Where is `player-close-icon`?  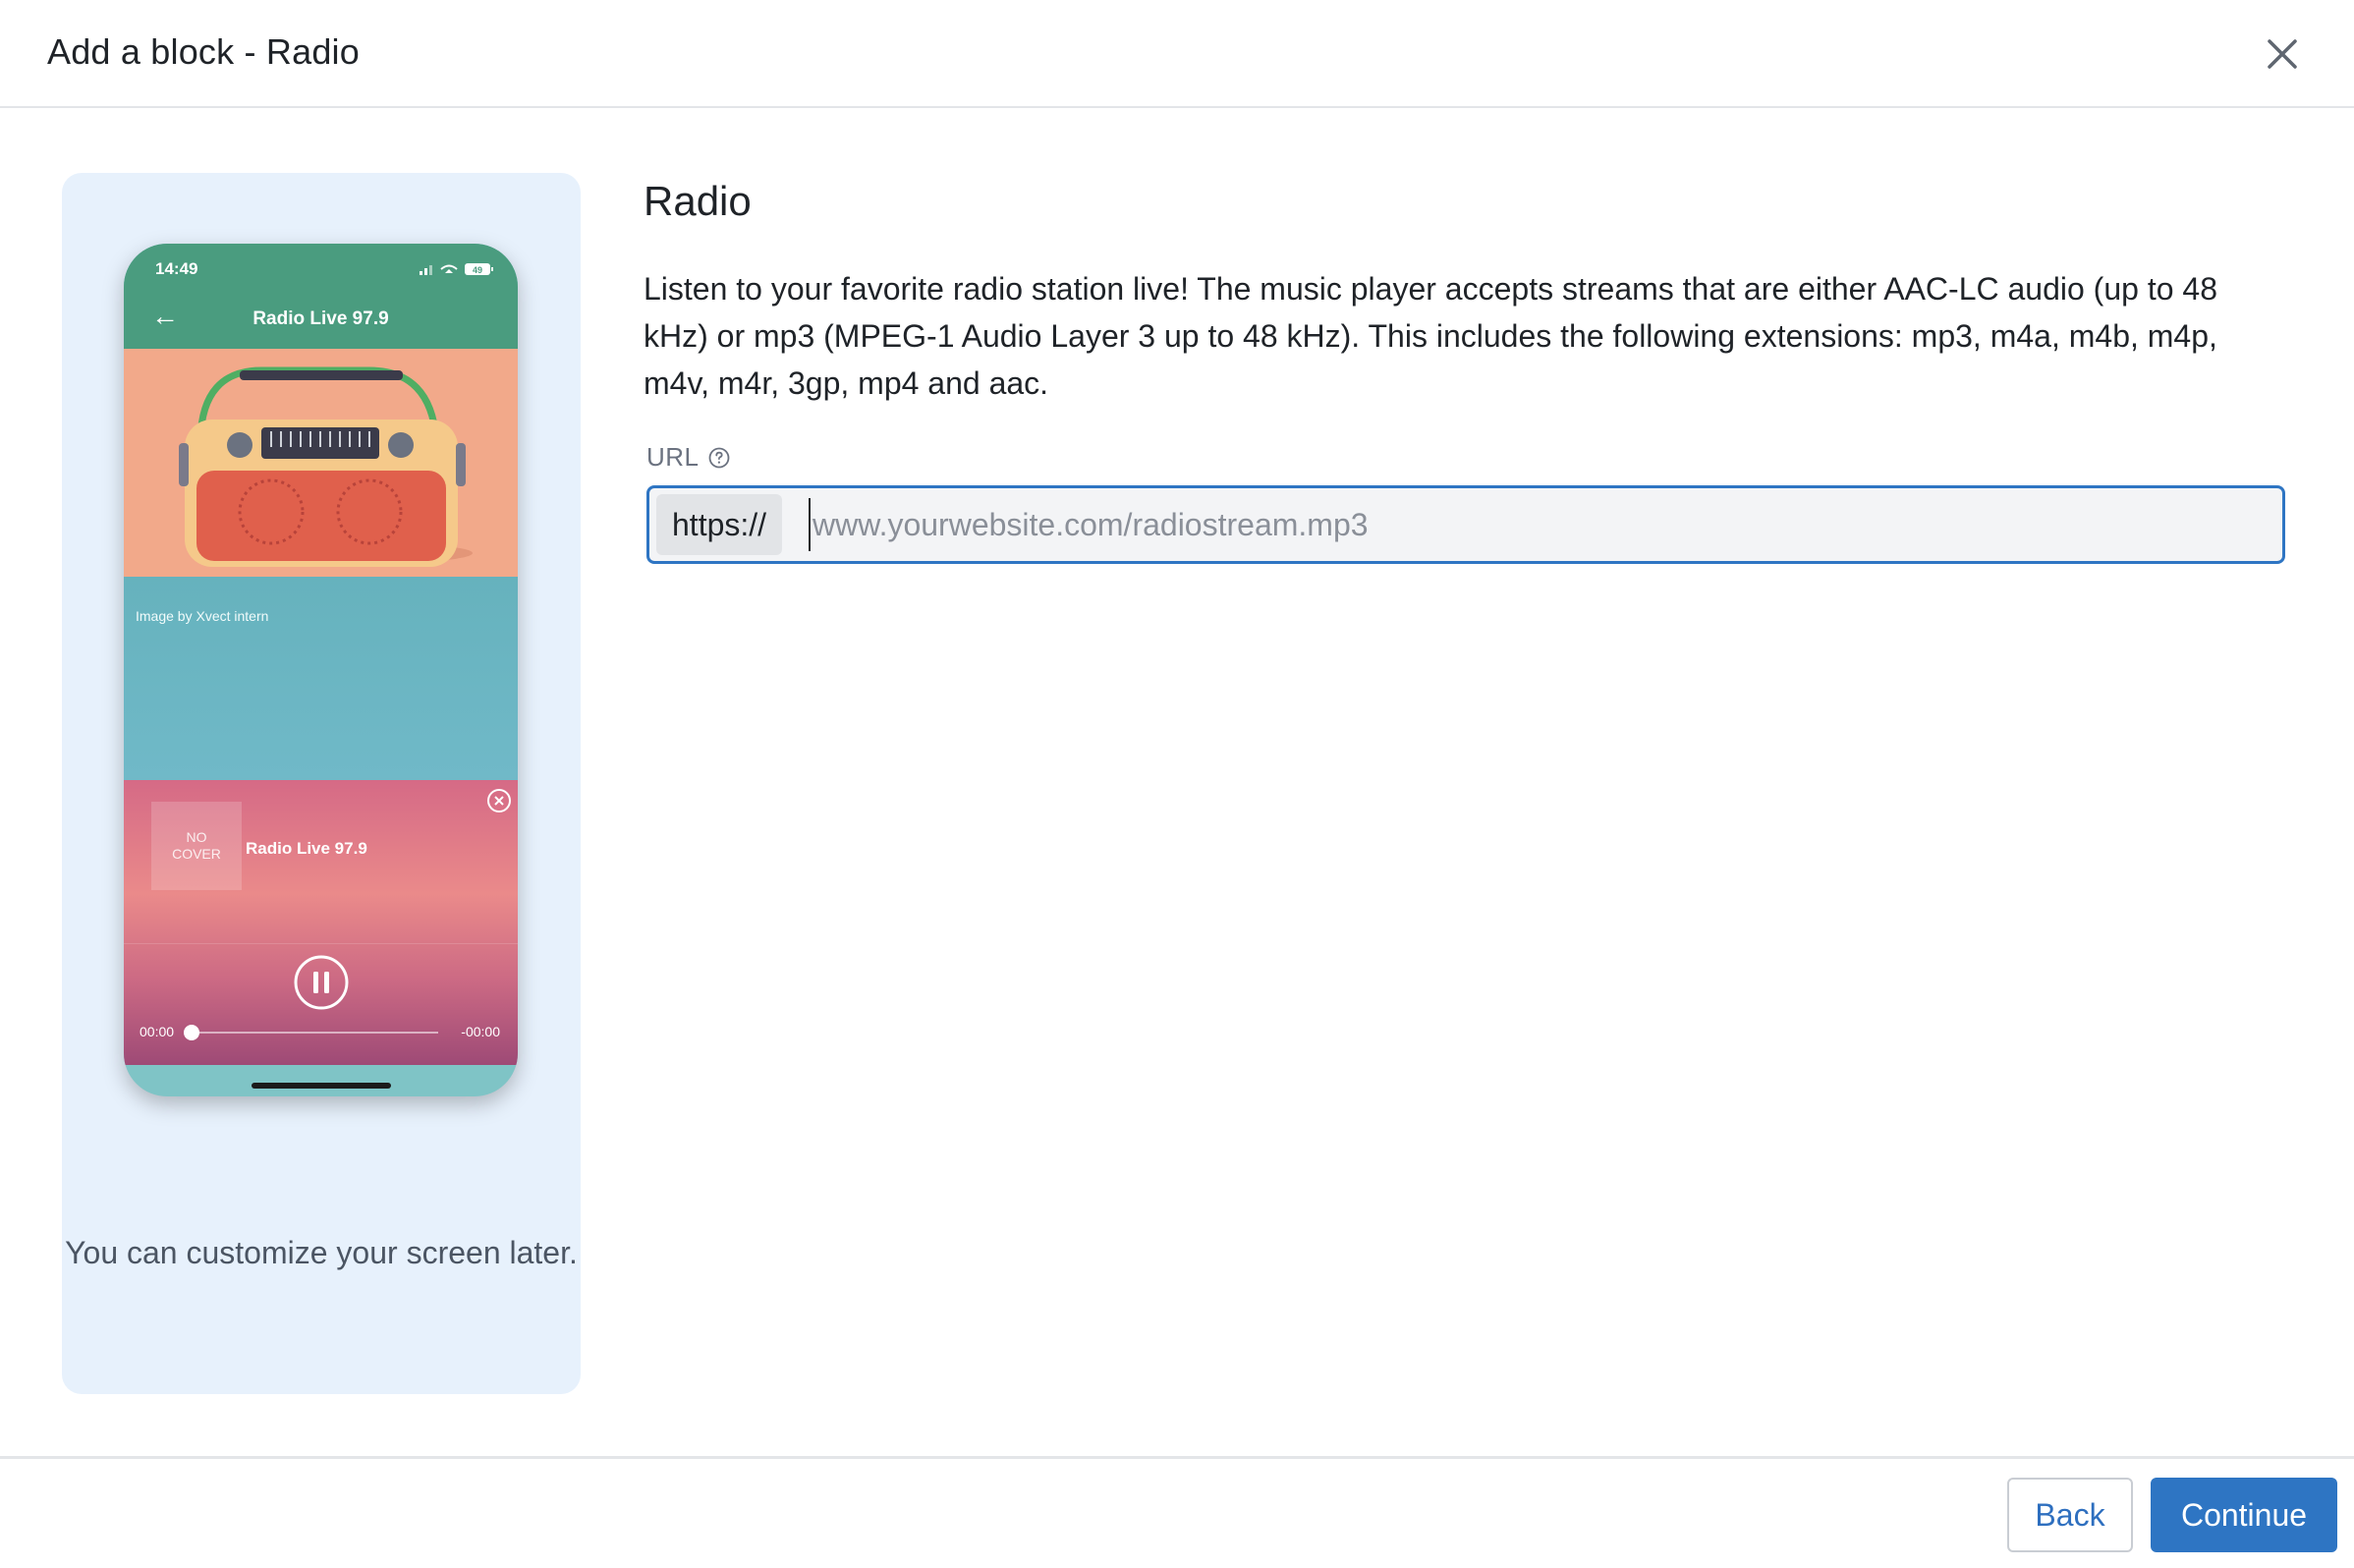 player-close-icon is located at coordinates (499, 800).